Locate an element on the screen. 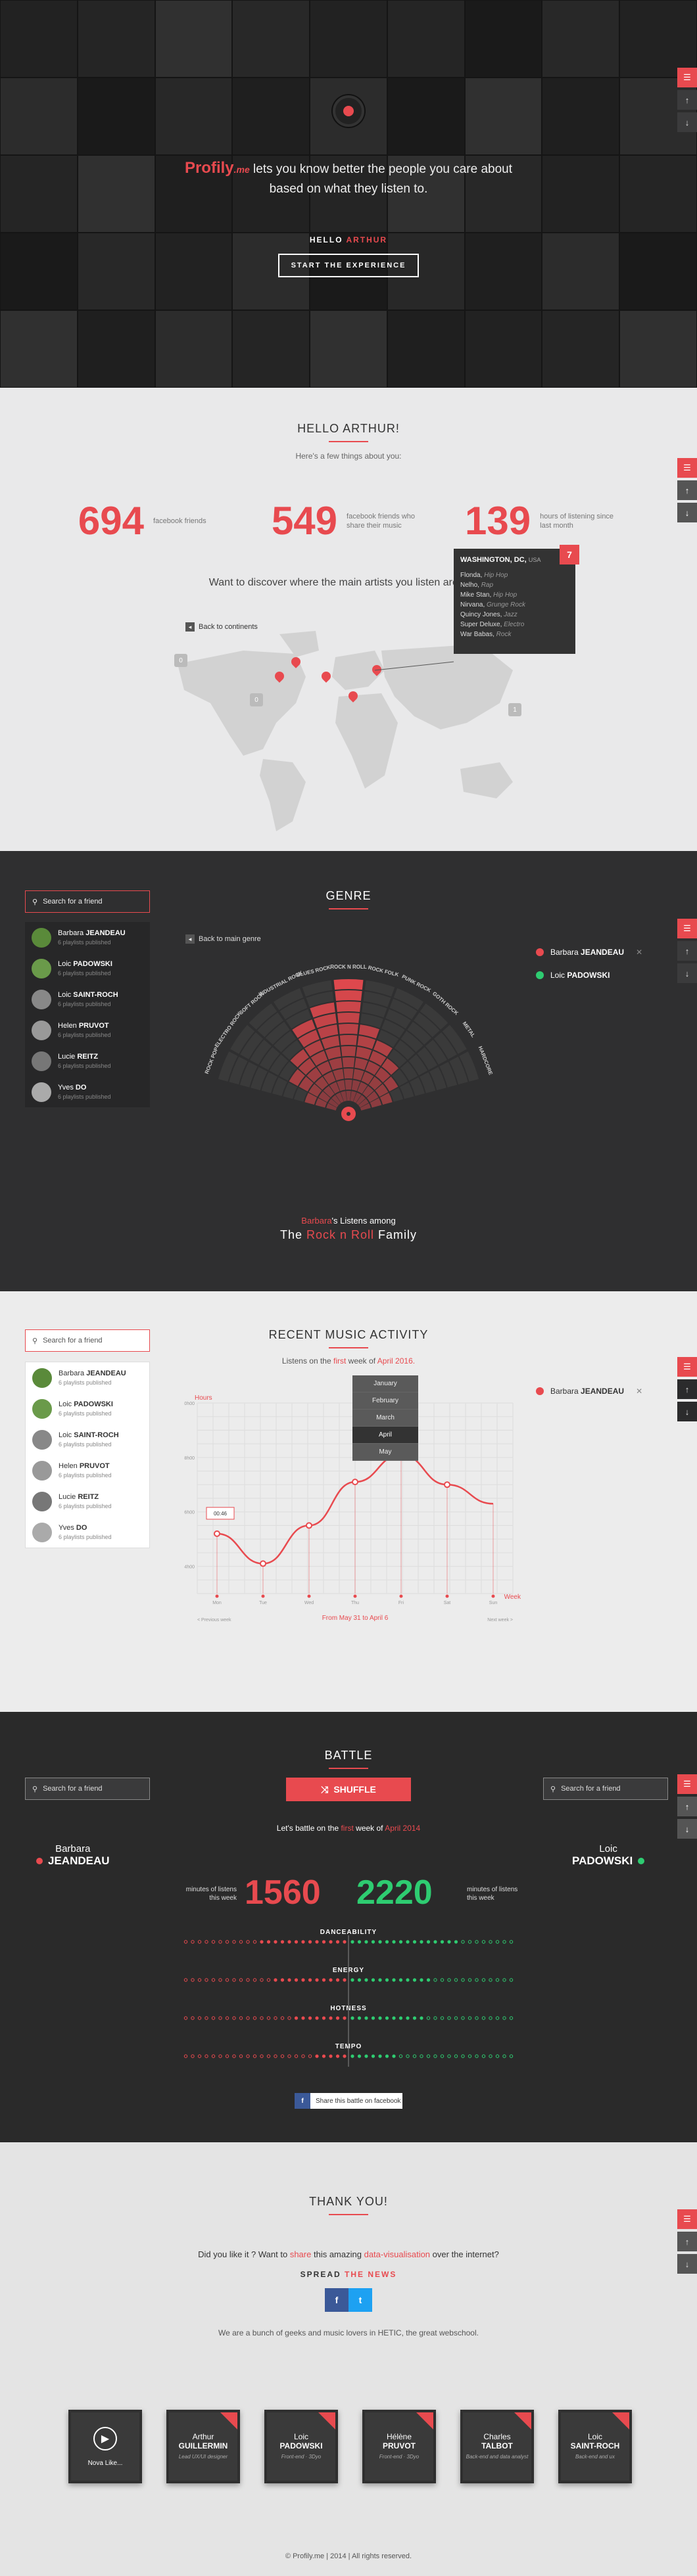 The width and height of the screenshot is (697, 2576). month-dropdown: January February March April May is located at coordinates (385, 1418).